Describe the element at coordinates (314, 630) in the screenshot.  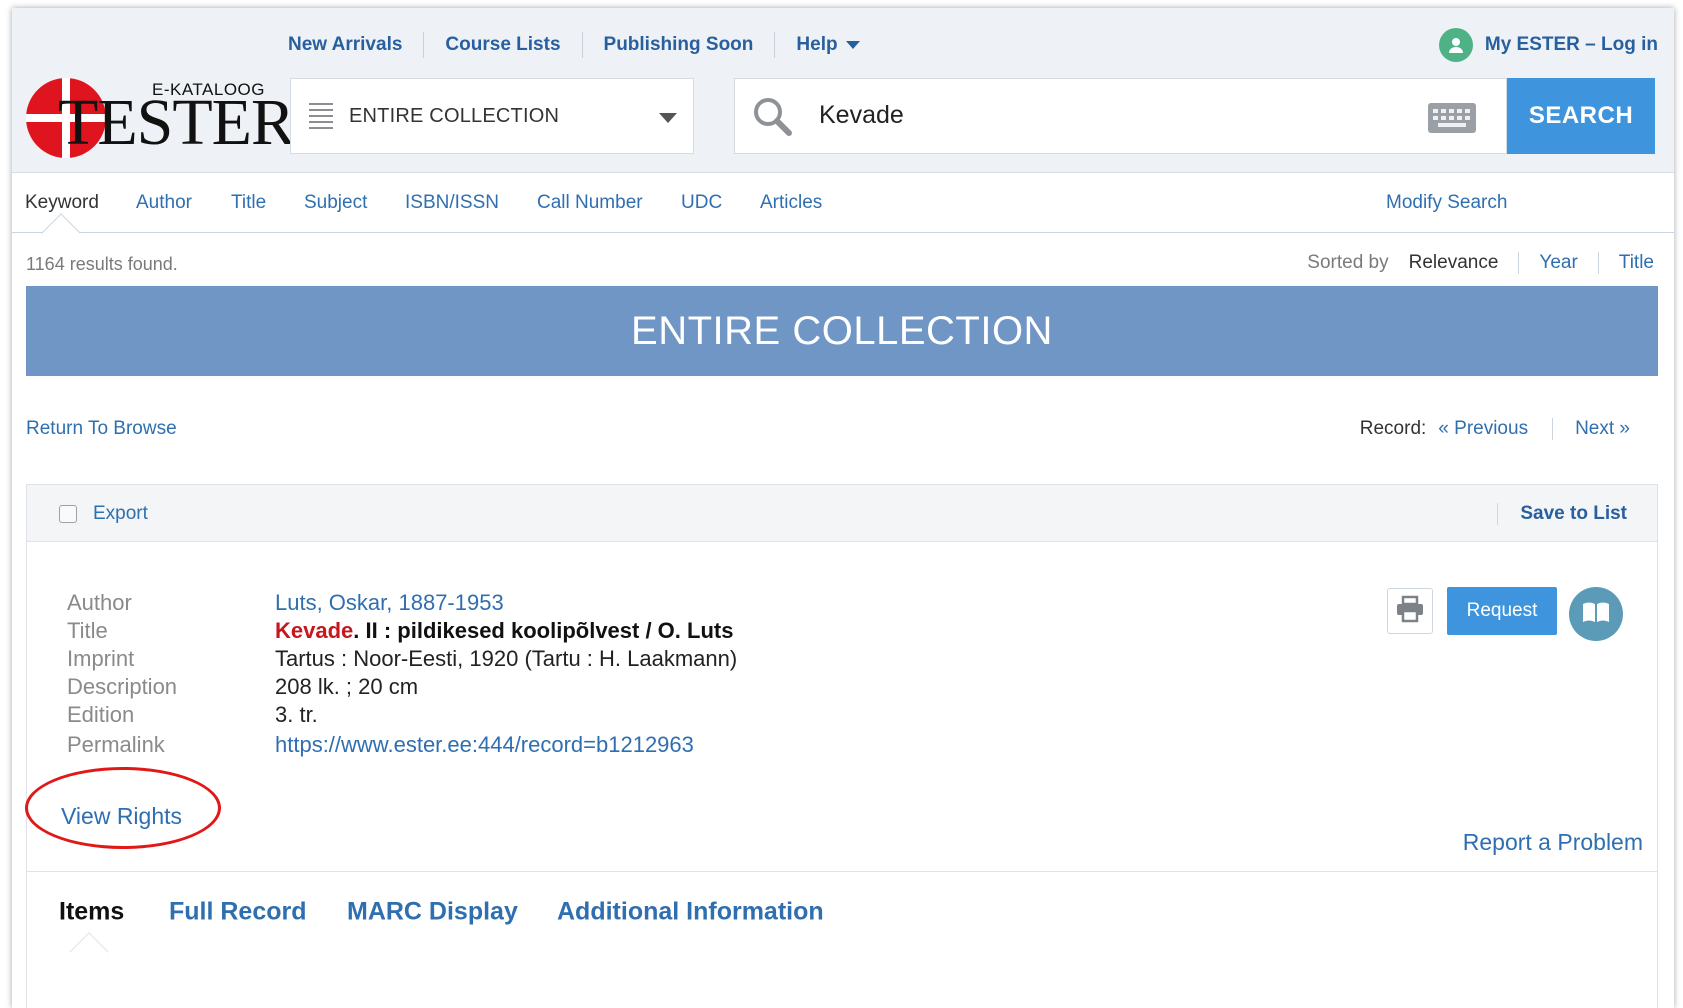
I see `title-highlight: Kevade` at that location.